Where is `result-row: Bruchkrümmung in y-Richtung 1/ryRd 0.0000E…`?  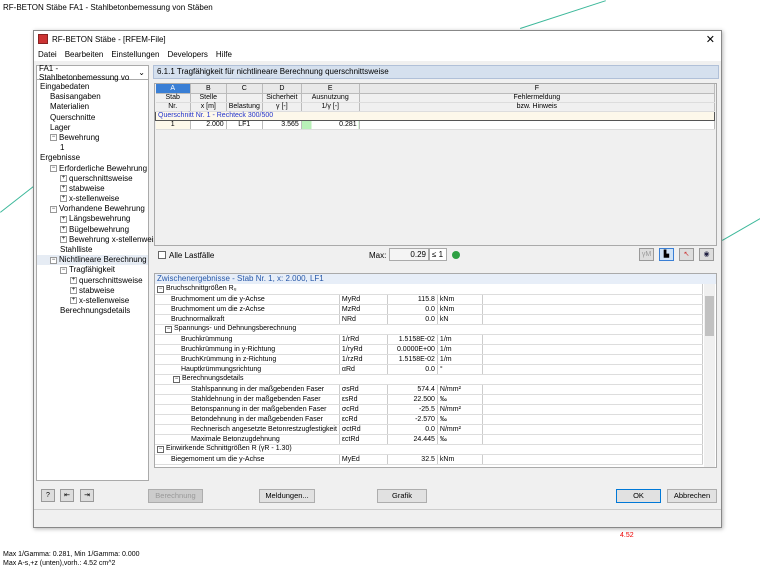 result-row: Bruchkrümmung in y-Richtung 1/ryRd 0.0000E… is located at coordinates (429, 349).